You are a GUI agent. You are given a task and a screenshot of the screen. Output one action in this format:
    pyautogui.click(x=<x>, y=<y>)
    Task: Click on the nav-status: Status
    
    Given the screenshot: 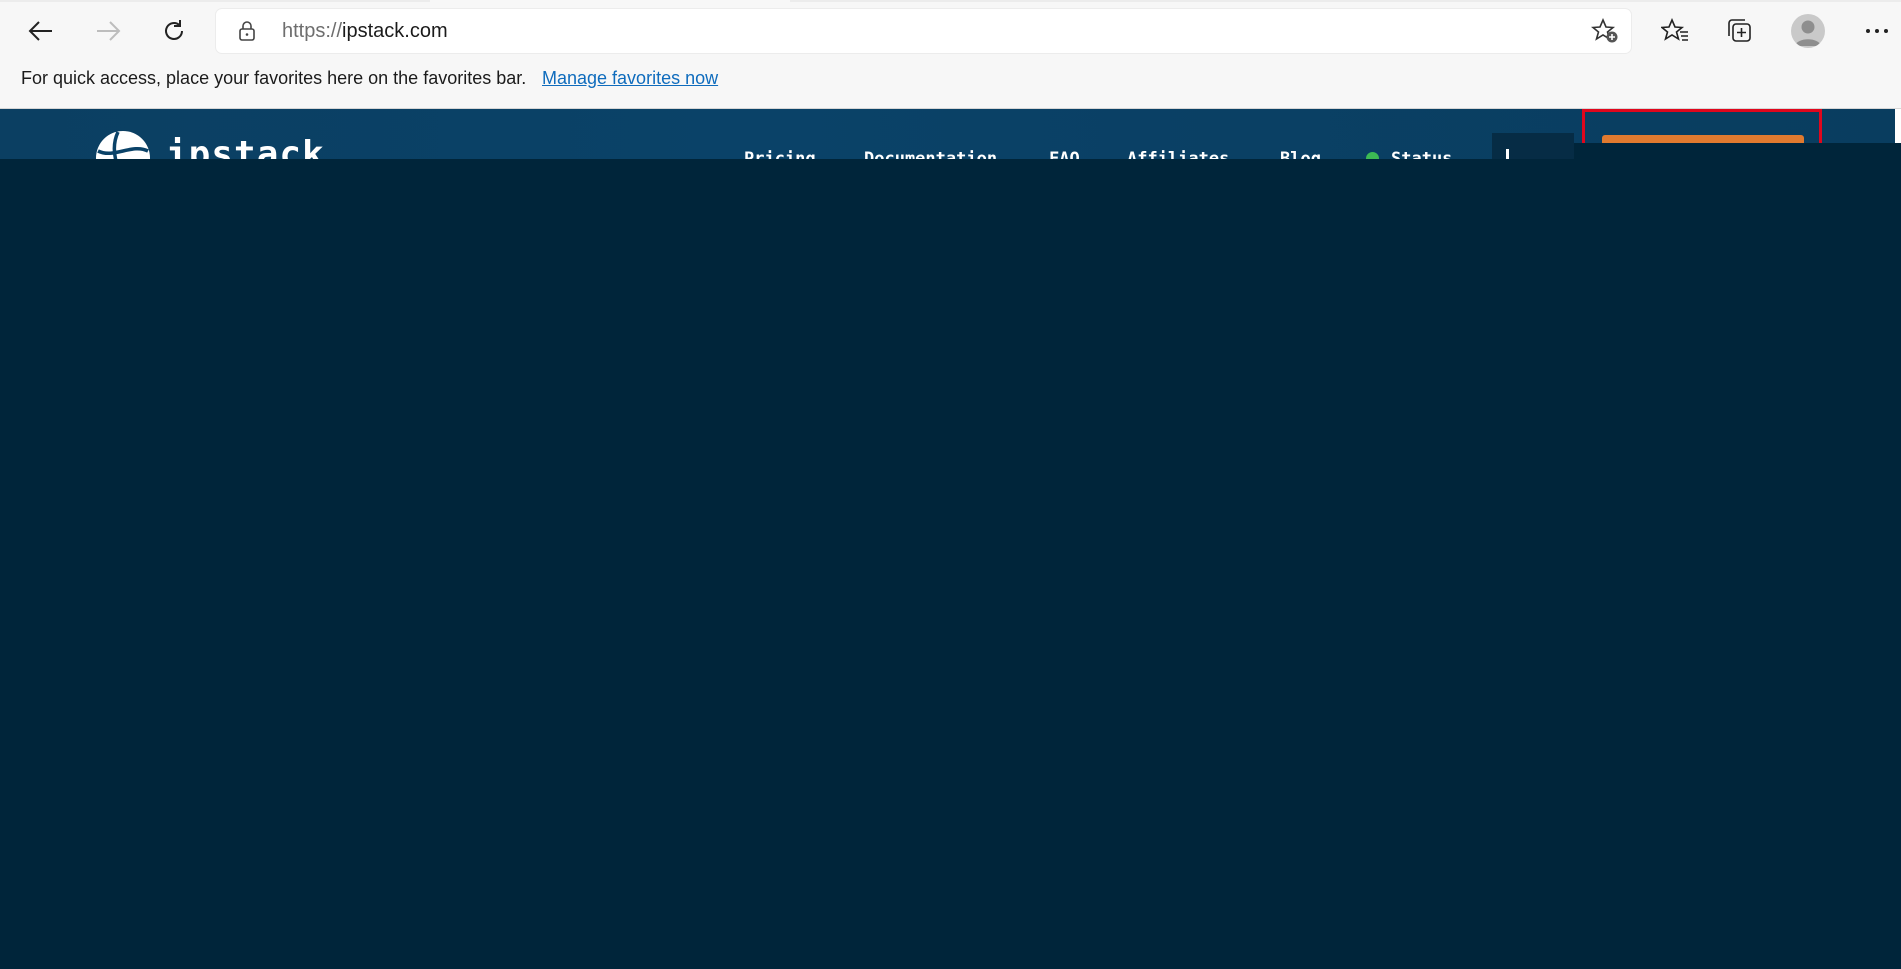 What is the action you would take?
    pyautogui.click(x=1421, y=154)
    